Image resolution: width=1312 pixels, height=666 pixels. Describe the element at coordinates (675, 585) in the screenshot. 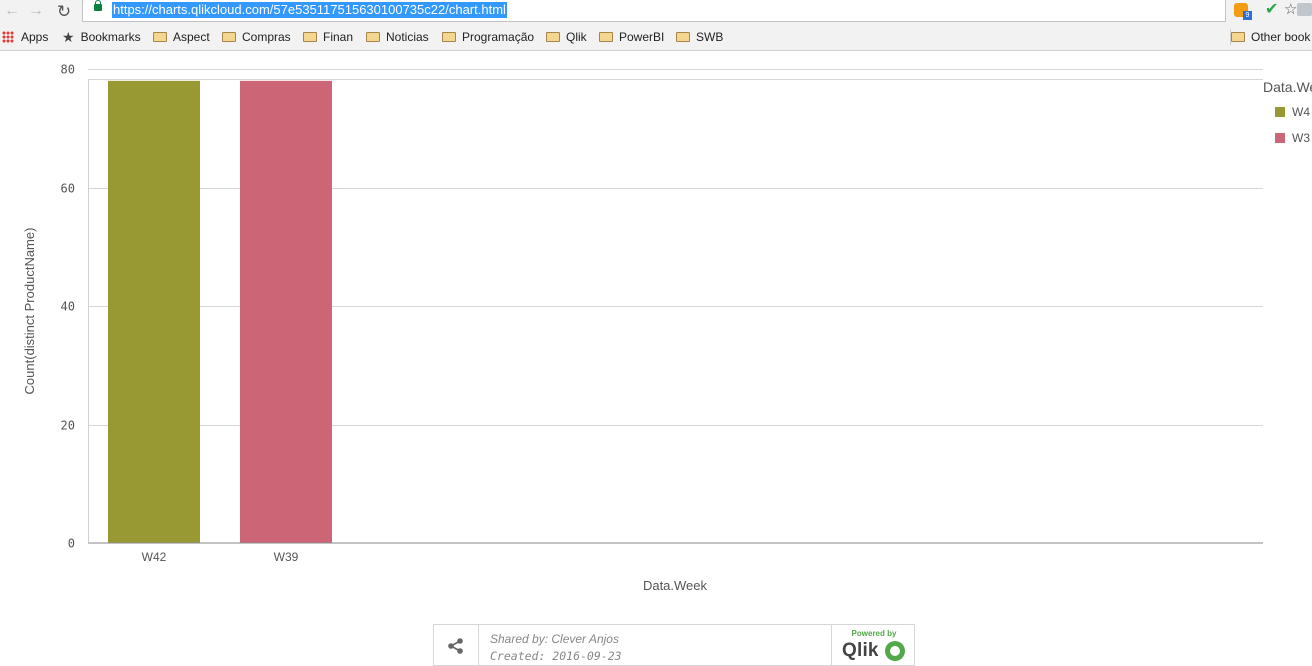

I see `x-axis-label: Data.Week` at that location.